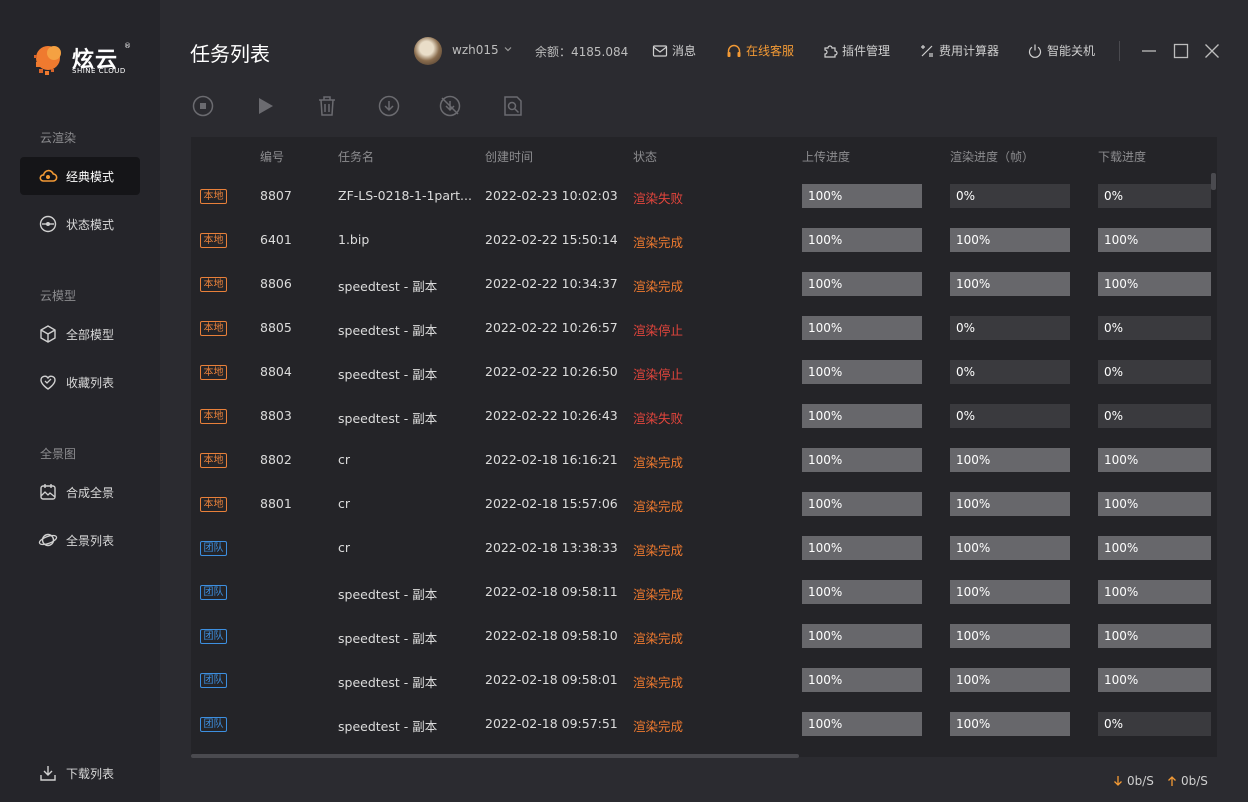  I want to click on download-icon, so click(389, 106).